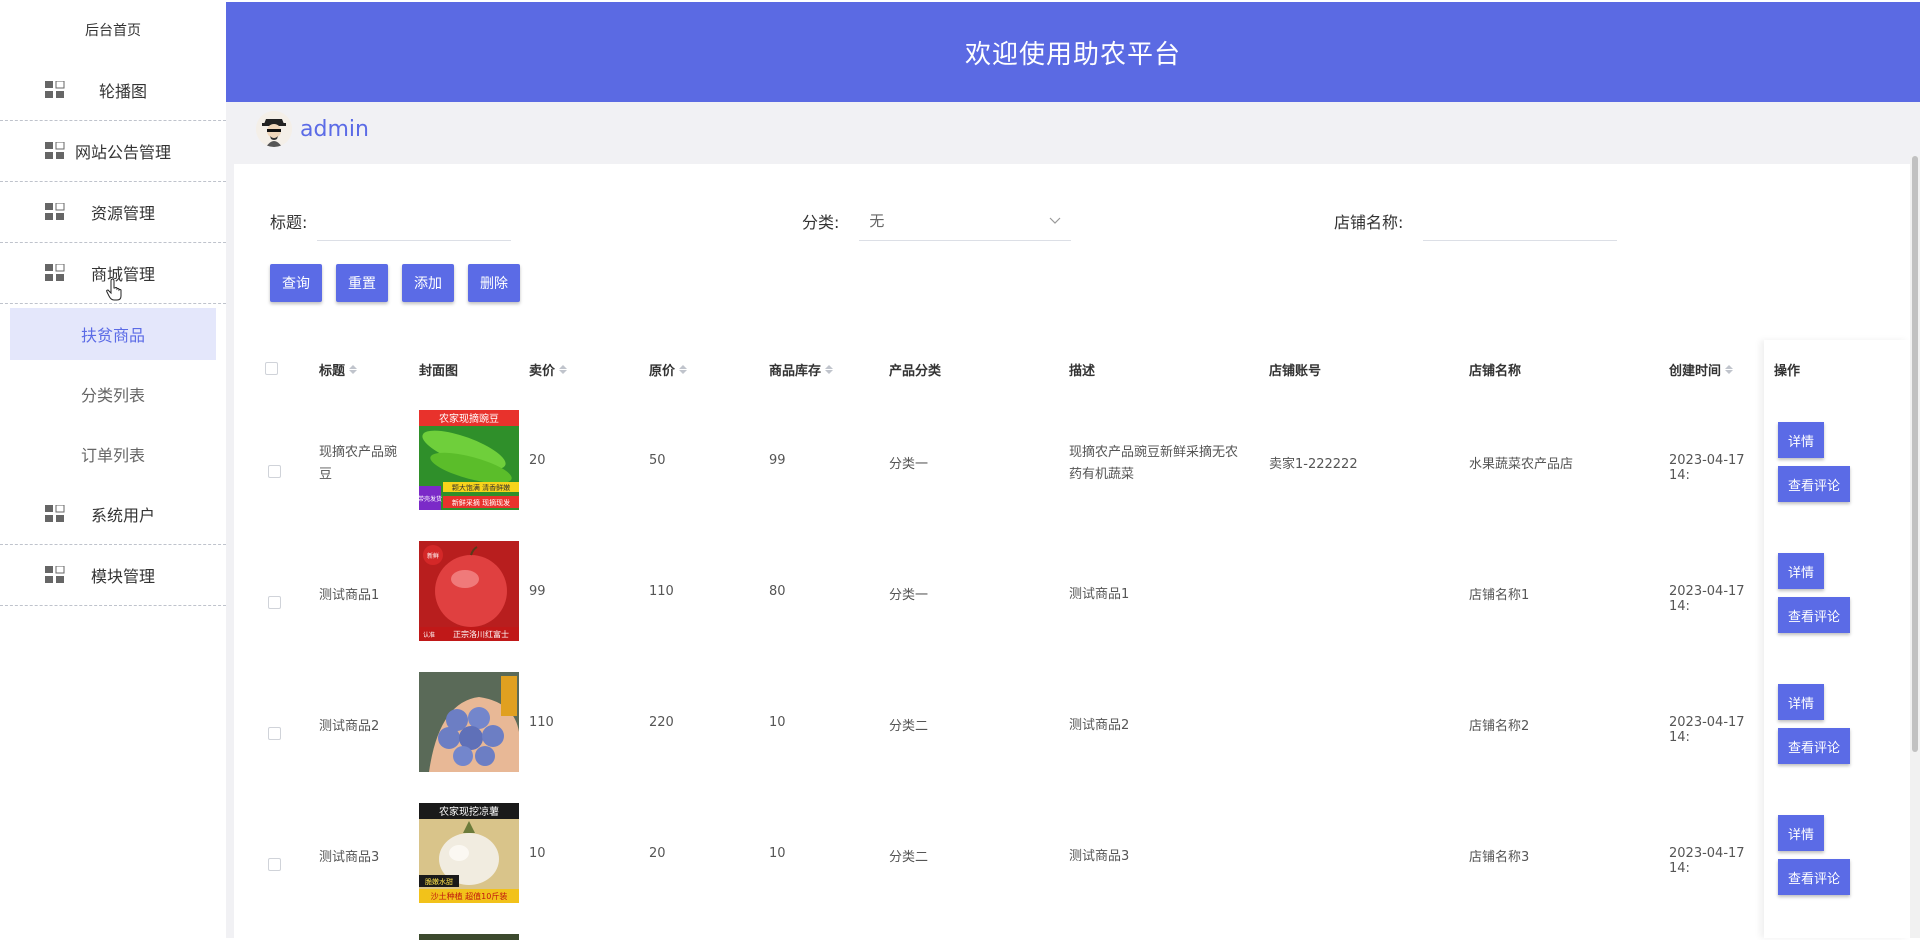 The height and width of the screenshot is (940, 1920). What do you see at coordinates (537, 591) in the screenshot?
I see `cell-price: 99` at bounding box center [537, 591].